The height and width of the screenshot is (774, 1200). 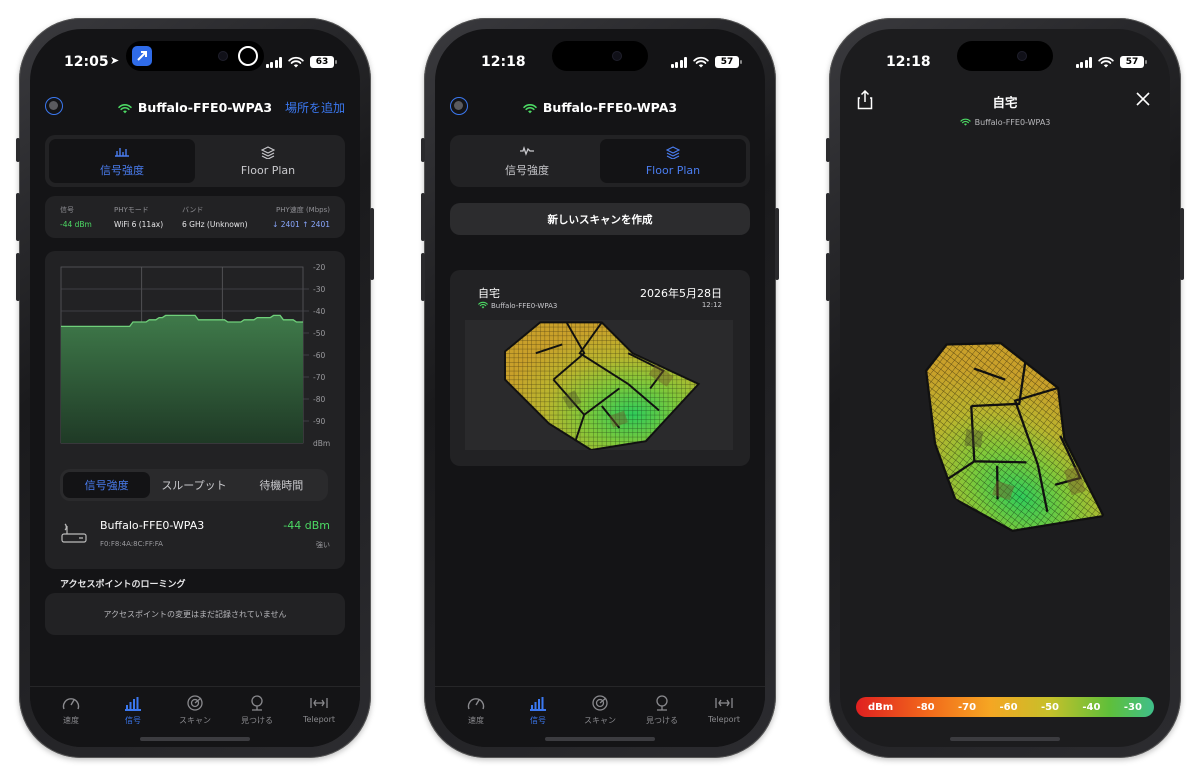 What do you see at coordinates (319, 377) in the screenshot?
I see `y-tick-label: -70` at bounding box center [319, 377].